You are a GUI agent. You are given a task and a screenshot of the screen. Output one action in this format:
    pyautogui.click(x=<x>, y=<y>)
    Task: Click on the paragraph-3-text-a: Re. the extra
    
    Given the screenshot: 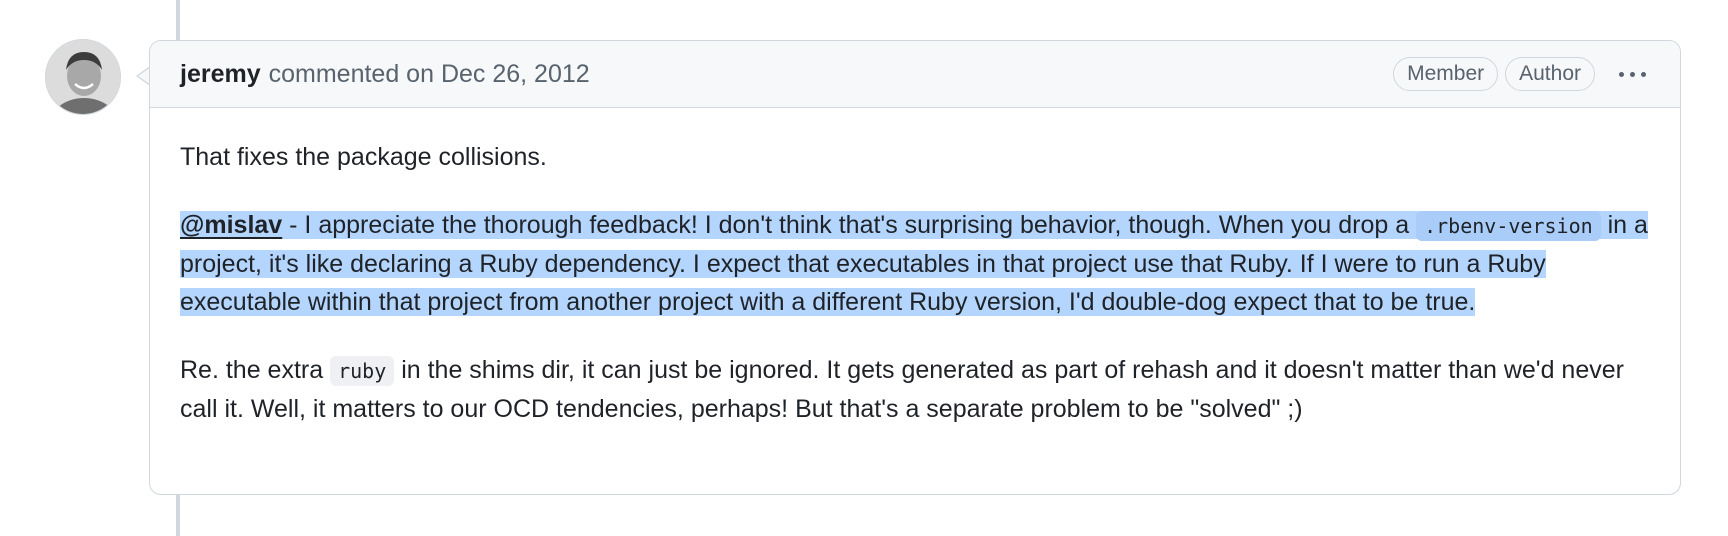 What is the action you would take?
    pyautogui.click(x=255, y=370)
    